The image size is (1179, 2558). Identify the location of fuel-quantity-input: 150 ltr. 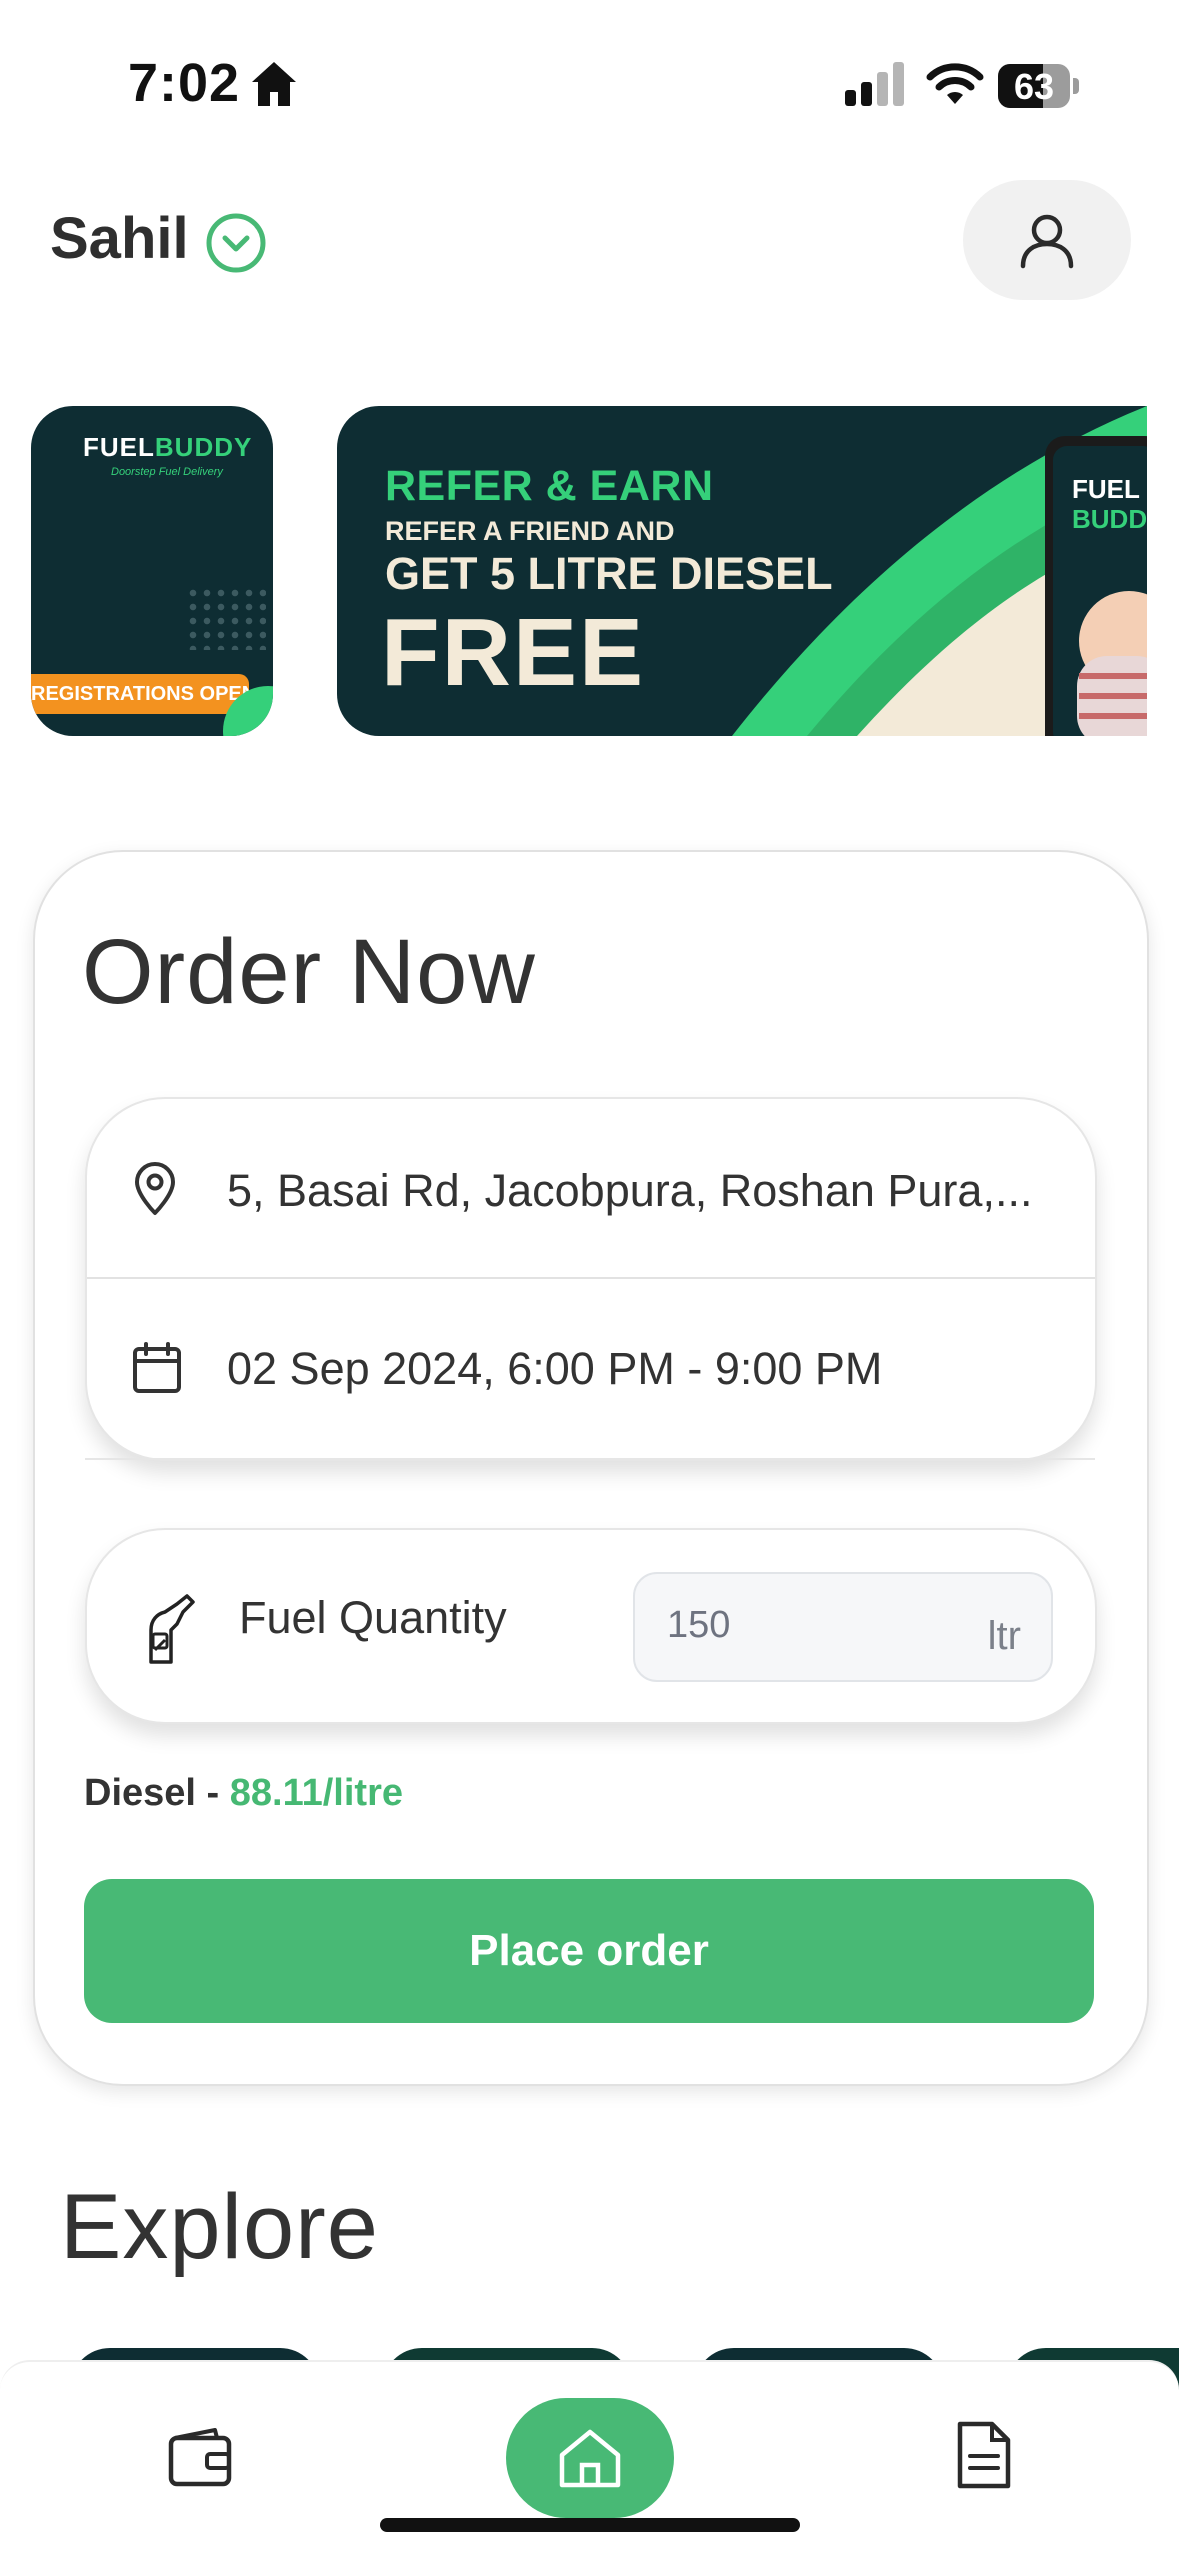
(843, 1627).